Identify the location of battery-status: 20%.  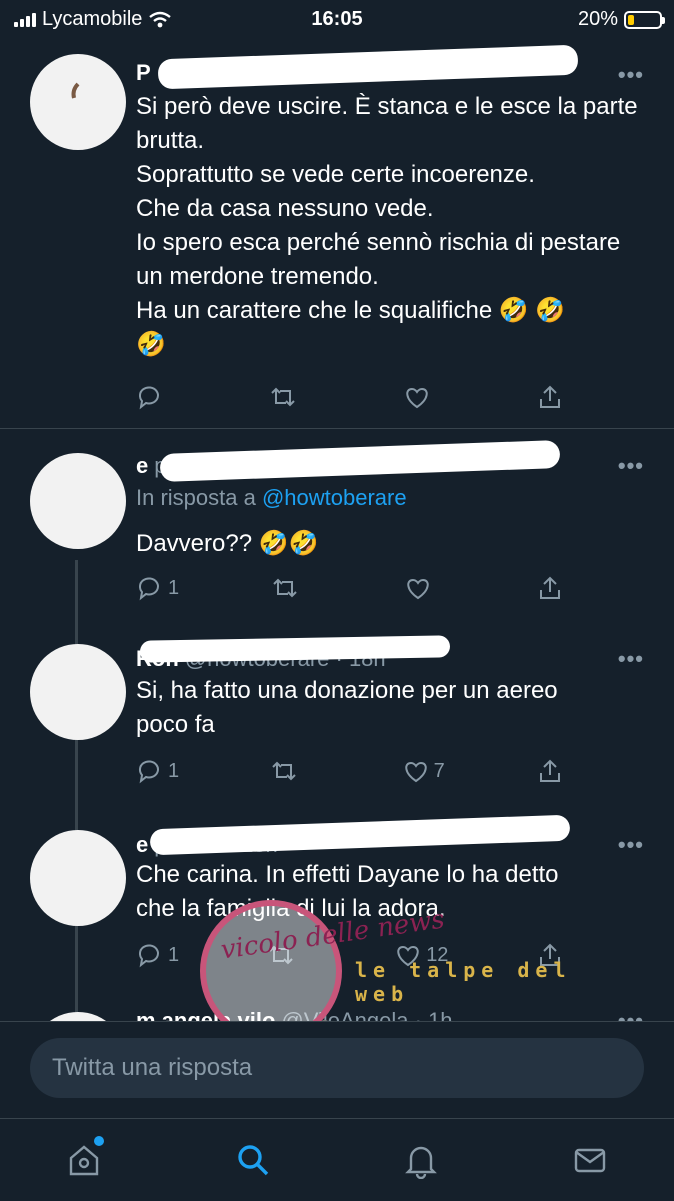
(621, 19).